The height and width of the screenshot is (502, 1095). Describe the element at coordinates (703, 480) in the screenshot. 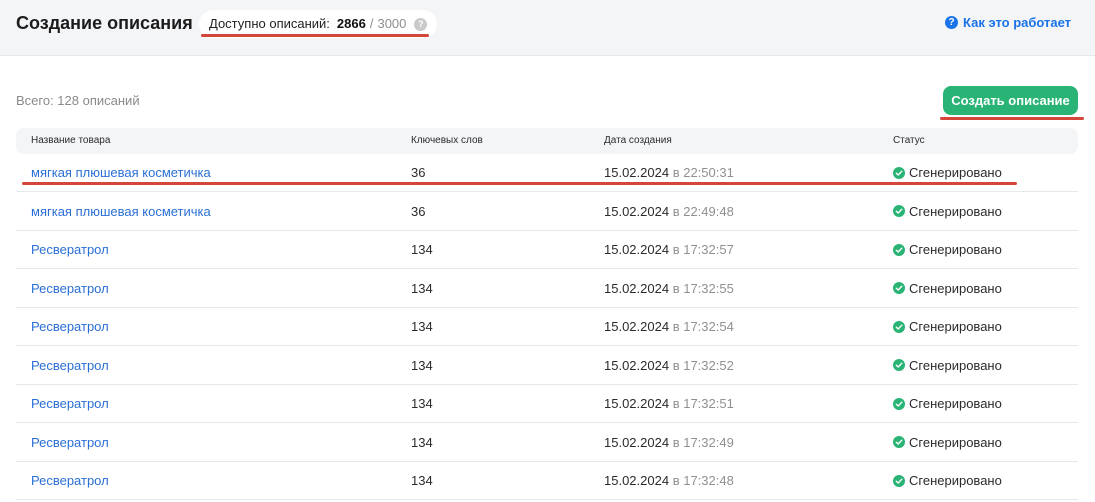

I see `created-date-time: в 17:32:48` at that location.